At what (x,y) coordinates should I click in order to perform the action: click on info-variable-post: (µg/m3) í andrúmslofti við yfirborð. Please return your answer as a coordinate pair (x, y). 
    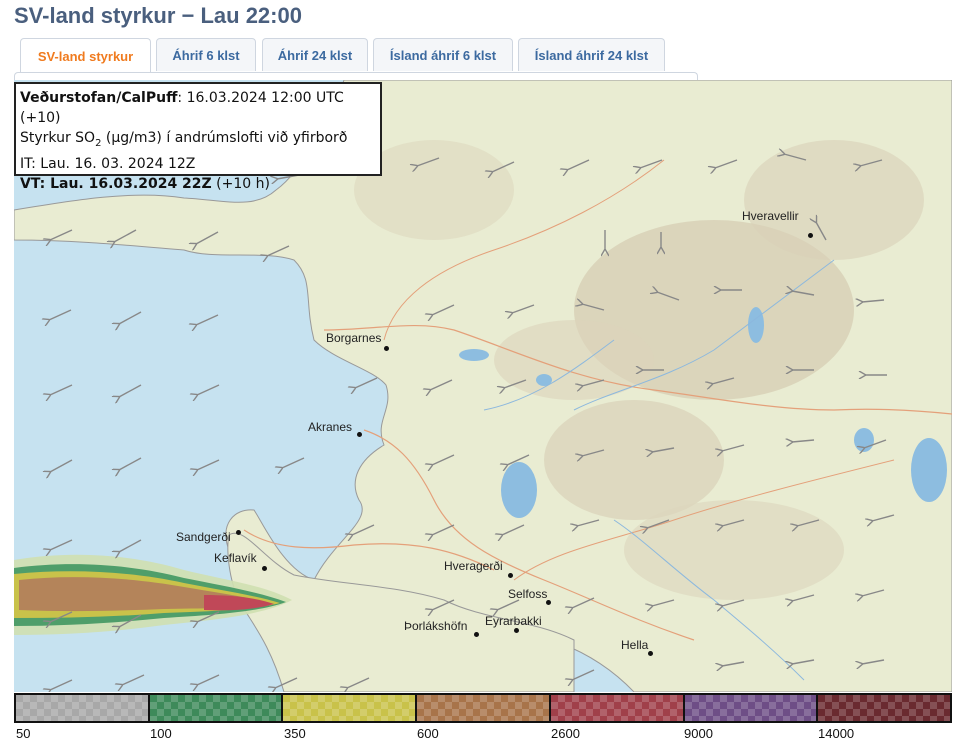
    Looking at the image, I should click on (224, 138).